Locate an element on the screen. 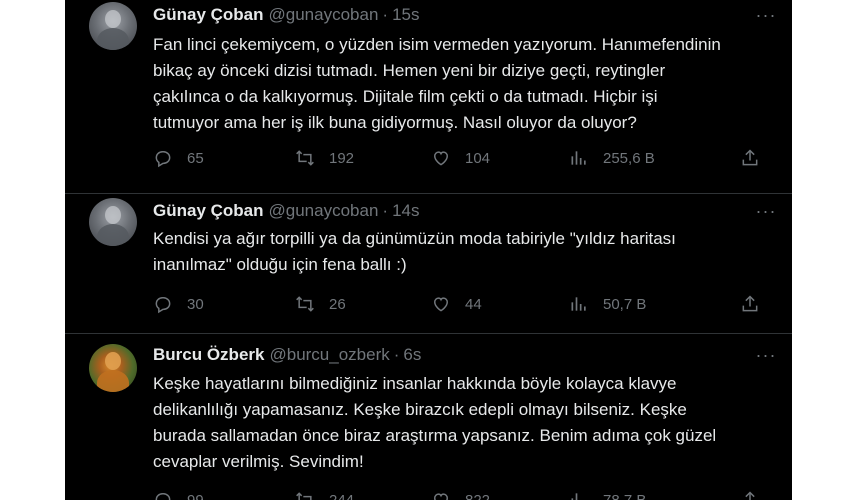 This screenshot has width=850, height=500. views-button: 78,7 B is located at coordinates (607, 494).